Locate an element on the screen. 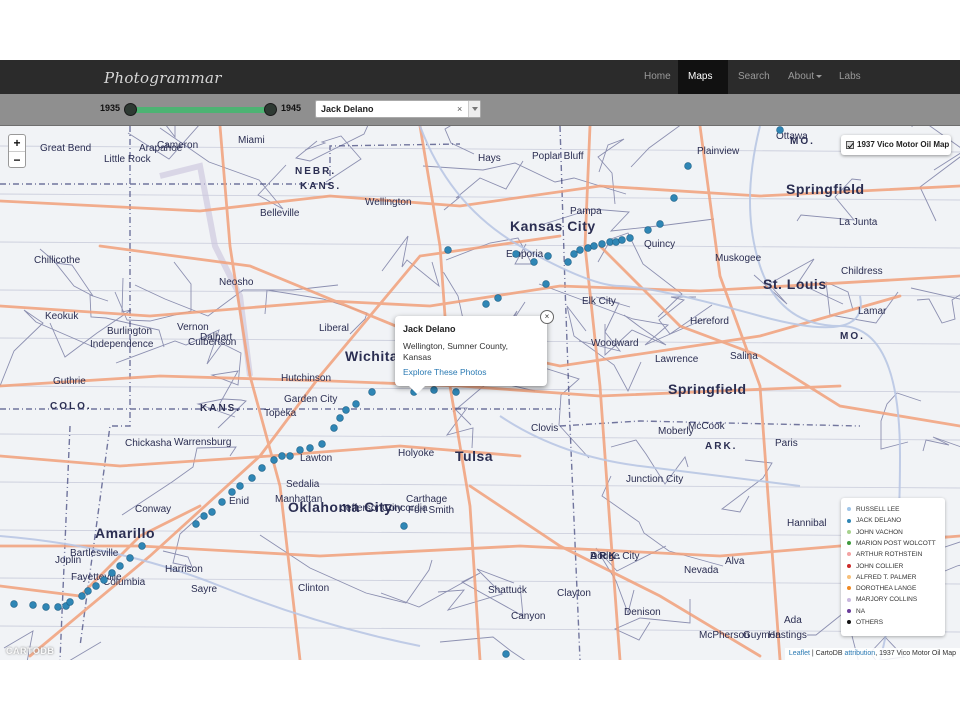 The width and height of the screenshot is (960, 720). layer-toggle: 1937 Vico Motor Oil Map is located at coordinates (896, 145).